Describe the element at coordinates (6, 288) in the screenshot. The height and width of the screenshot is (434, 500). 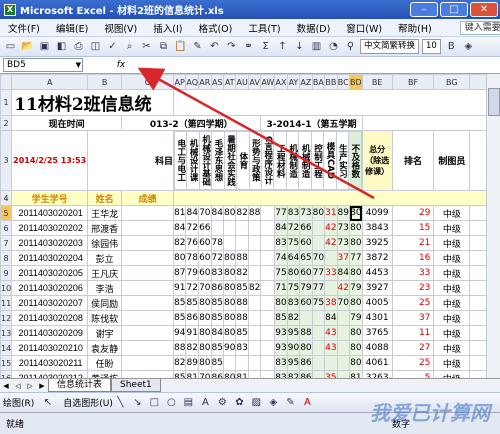
I see `row-header: 10` at that location.